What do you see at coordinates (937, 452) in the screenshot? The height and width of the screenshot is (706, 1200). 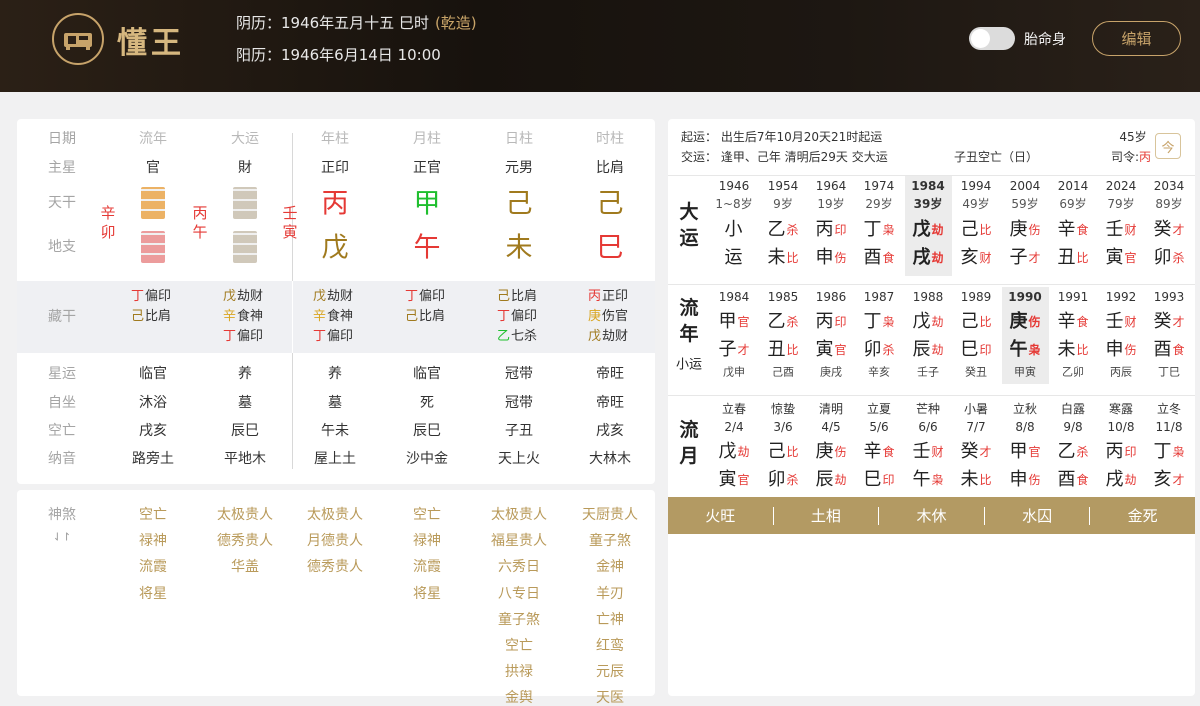 I see `liuyue-stem-god: 财` at bounding box center [937, 452].